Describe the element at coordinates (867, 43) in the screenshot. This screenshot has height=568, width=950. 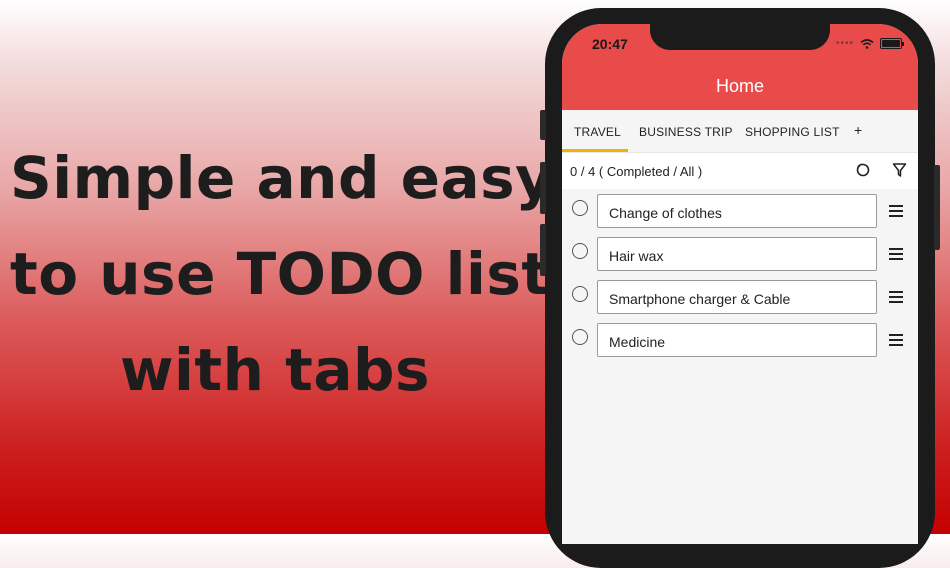
I see `wifi-icon` at that location.